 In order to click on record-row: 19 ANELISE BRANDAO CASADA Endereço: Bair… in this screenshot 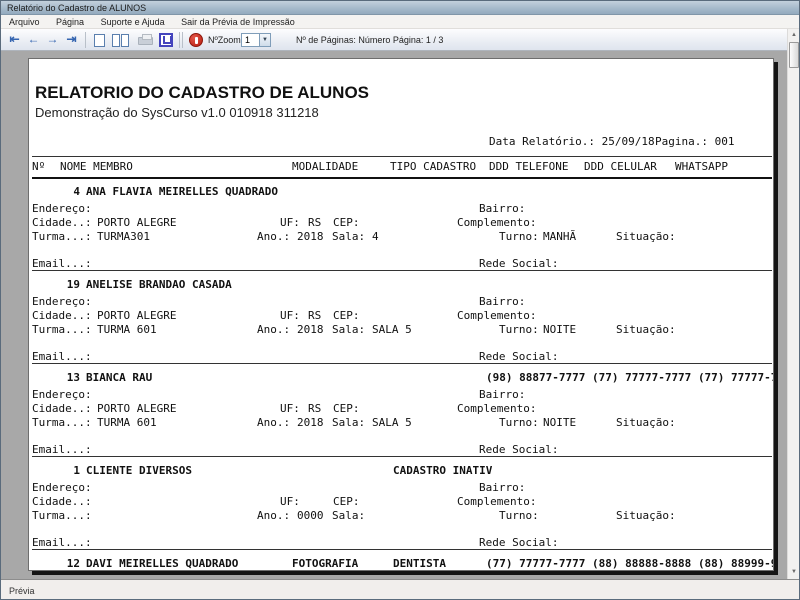, I will do `click(401, 324)`.